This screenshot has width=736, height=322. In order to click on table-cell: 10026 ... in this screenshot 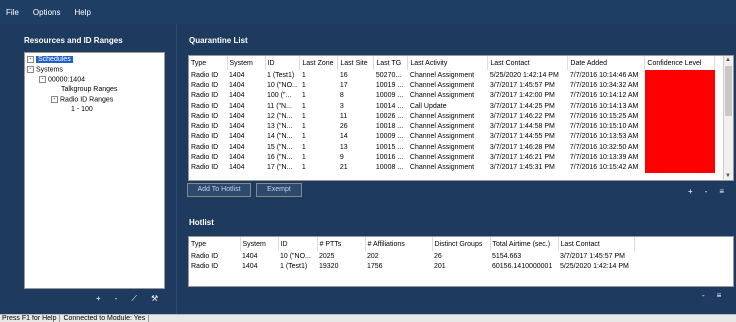, I will do `click(389, 116)`.